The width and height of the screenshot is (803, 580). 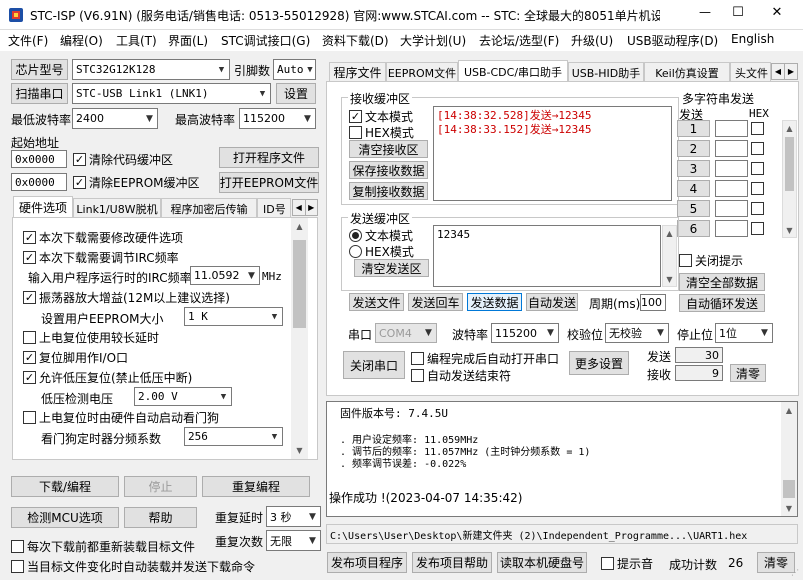 I want to click on clear-eeprom-checkbox: ✓ 清除EEPROM缓冲区, so click(x=136, y=182).